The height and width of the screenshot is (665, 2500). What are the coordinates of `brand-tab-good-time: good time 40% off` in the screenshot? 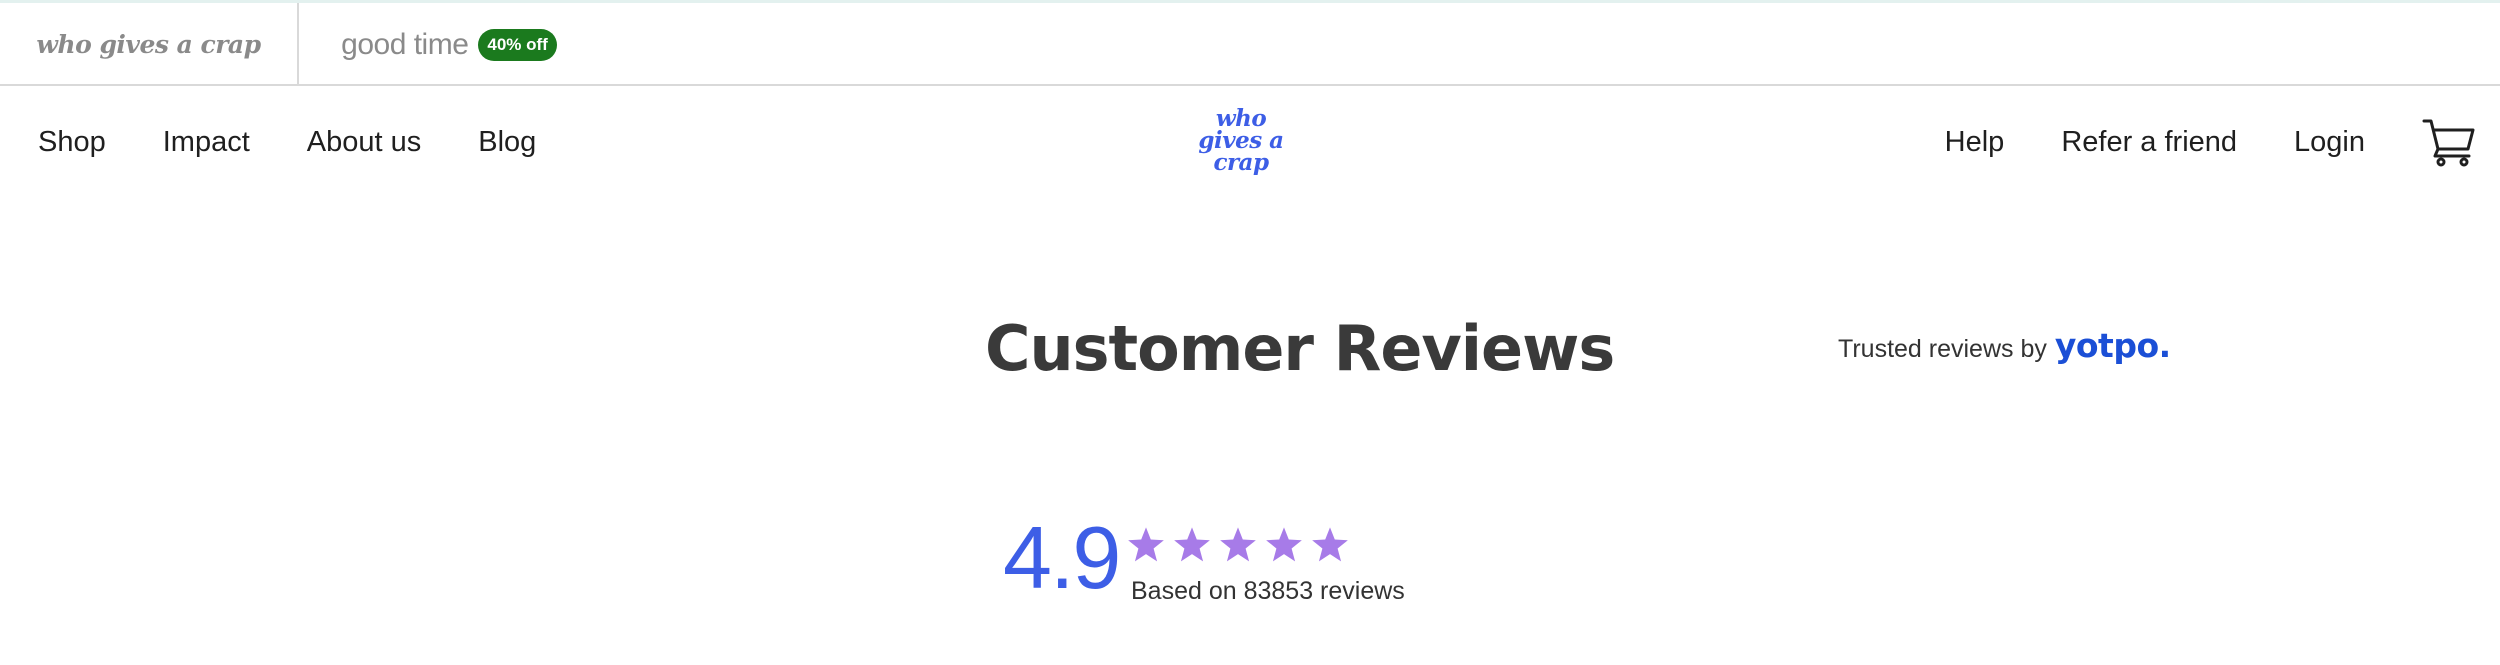 It's located at (449, 44).